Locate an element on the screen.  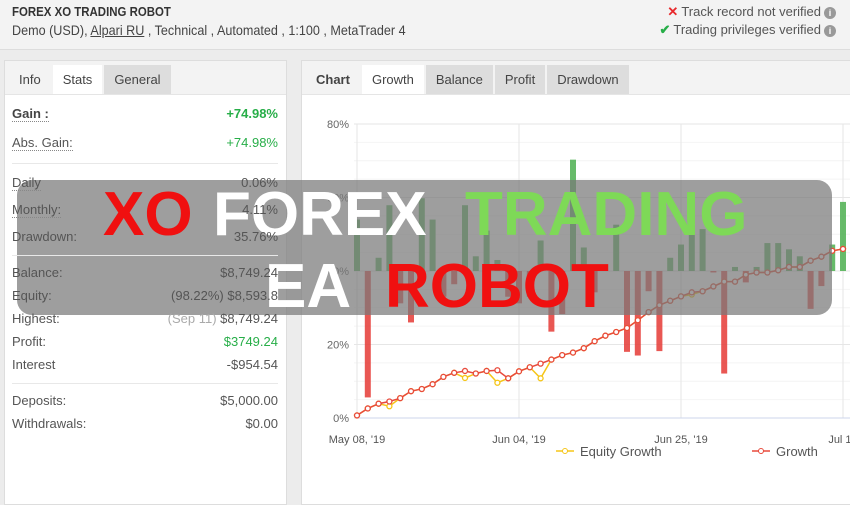
withdrawals-value: $0.00 is located at coordinates (261, 423).